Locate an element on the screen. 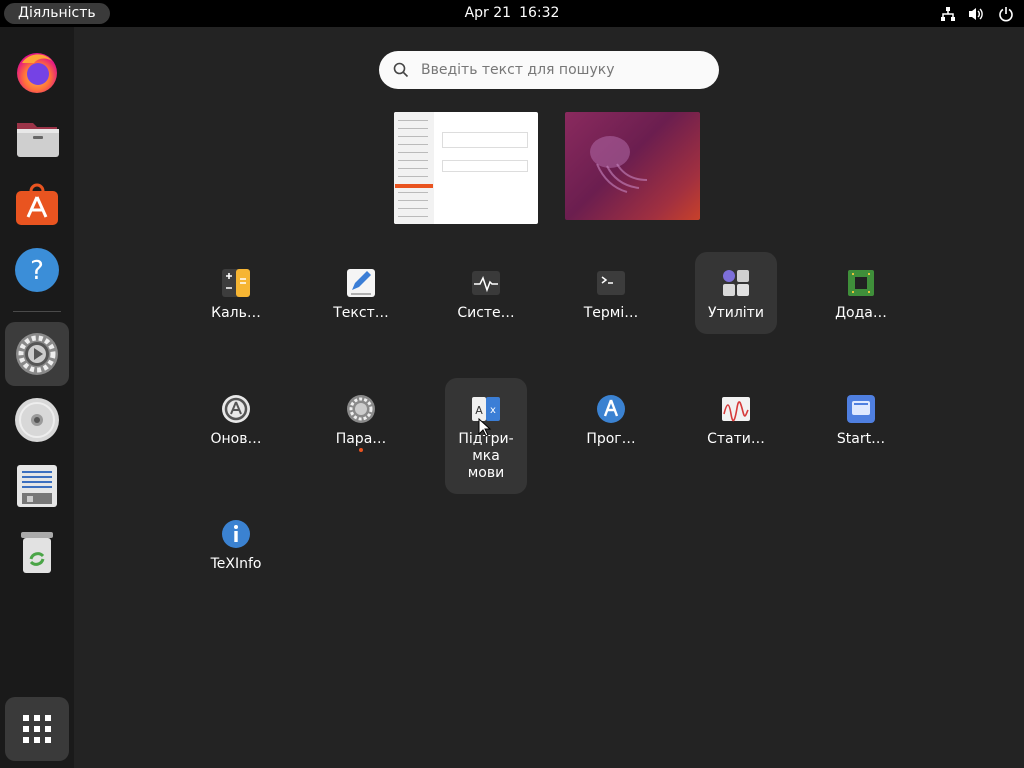  app-center-icon is located at coordinates (37, 204).